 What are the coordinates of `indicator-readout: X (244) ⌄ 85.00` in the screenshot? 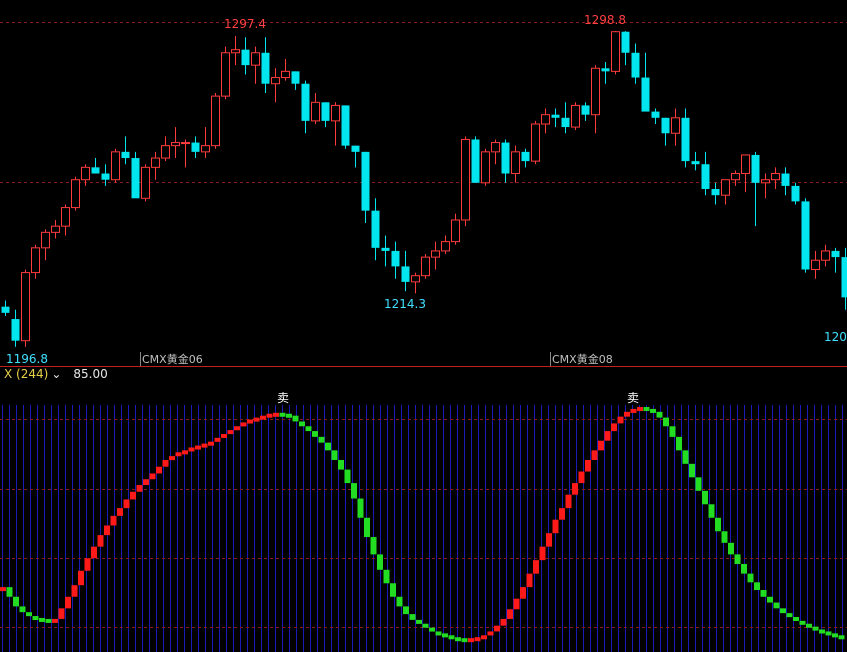 It's located at (56, 374).